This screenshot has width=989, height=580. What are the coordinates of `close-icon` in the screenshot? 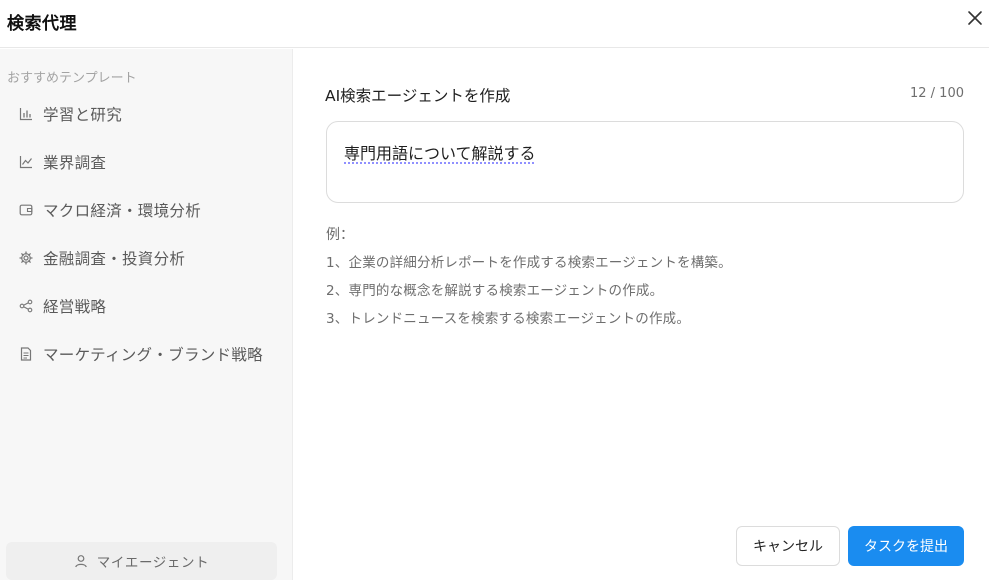 It's located at (975, 18).